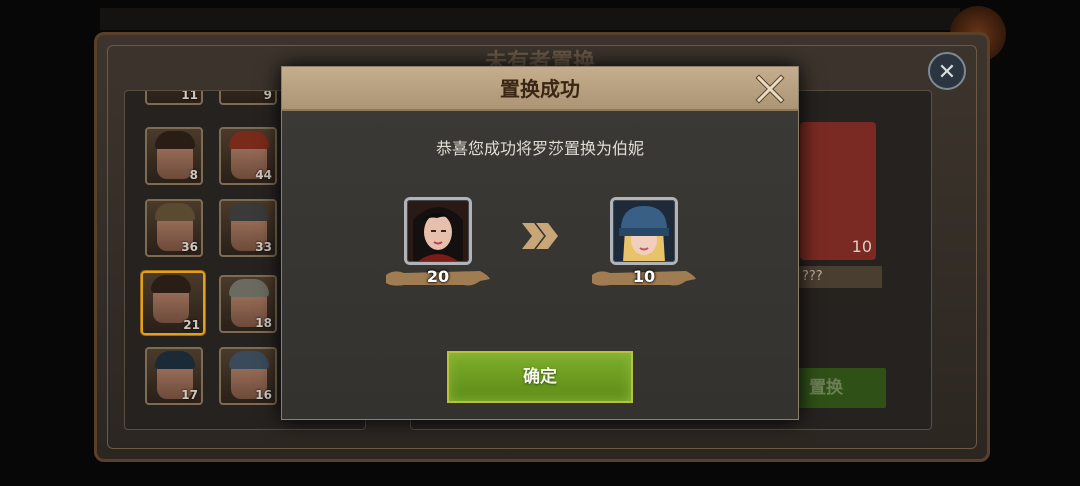 The width and height of the screenshot is (1080, 486). Describe the element at coordinates (770, 89) in the screenshot. I see `close-icon` at that location.